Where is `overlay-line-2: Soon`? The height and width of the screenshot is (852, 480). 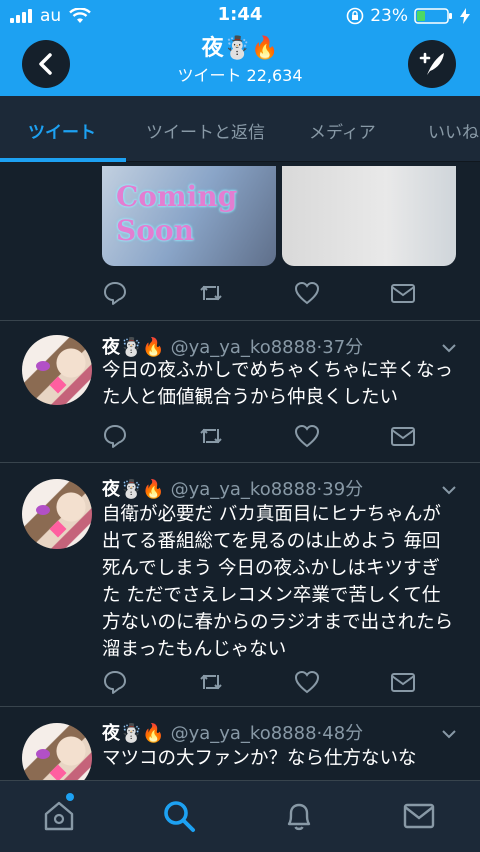 overlay-line-2: Soon is located at coordinates (155, 230).